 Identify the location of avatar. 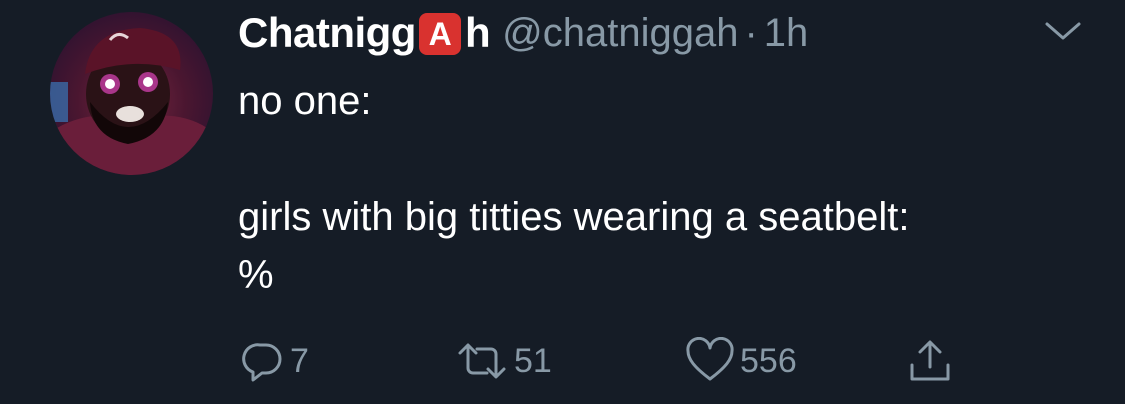
(131, 93).